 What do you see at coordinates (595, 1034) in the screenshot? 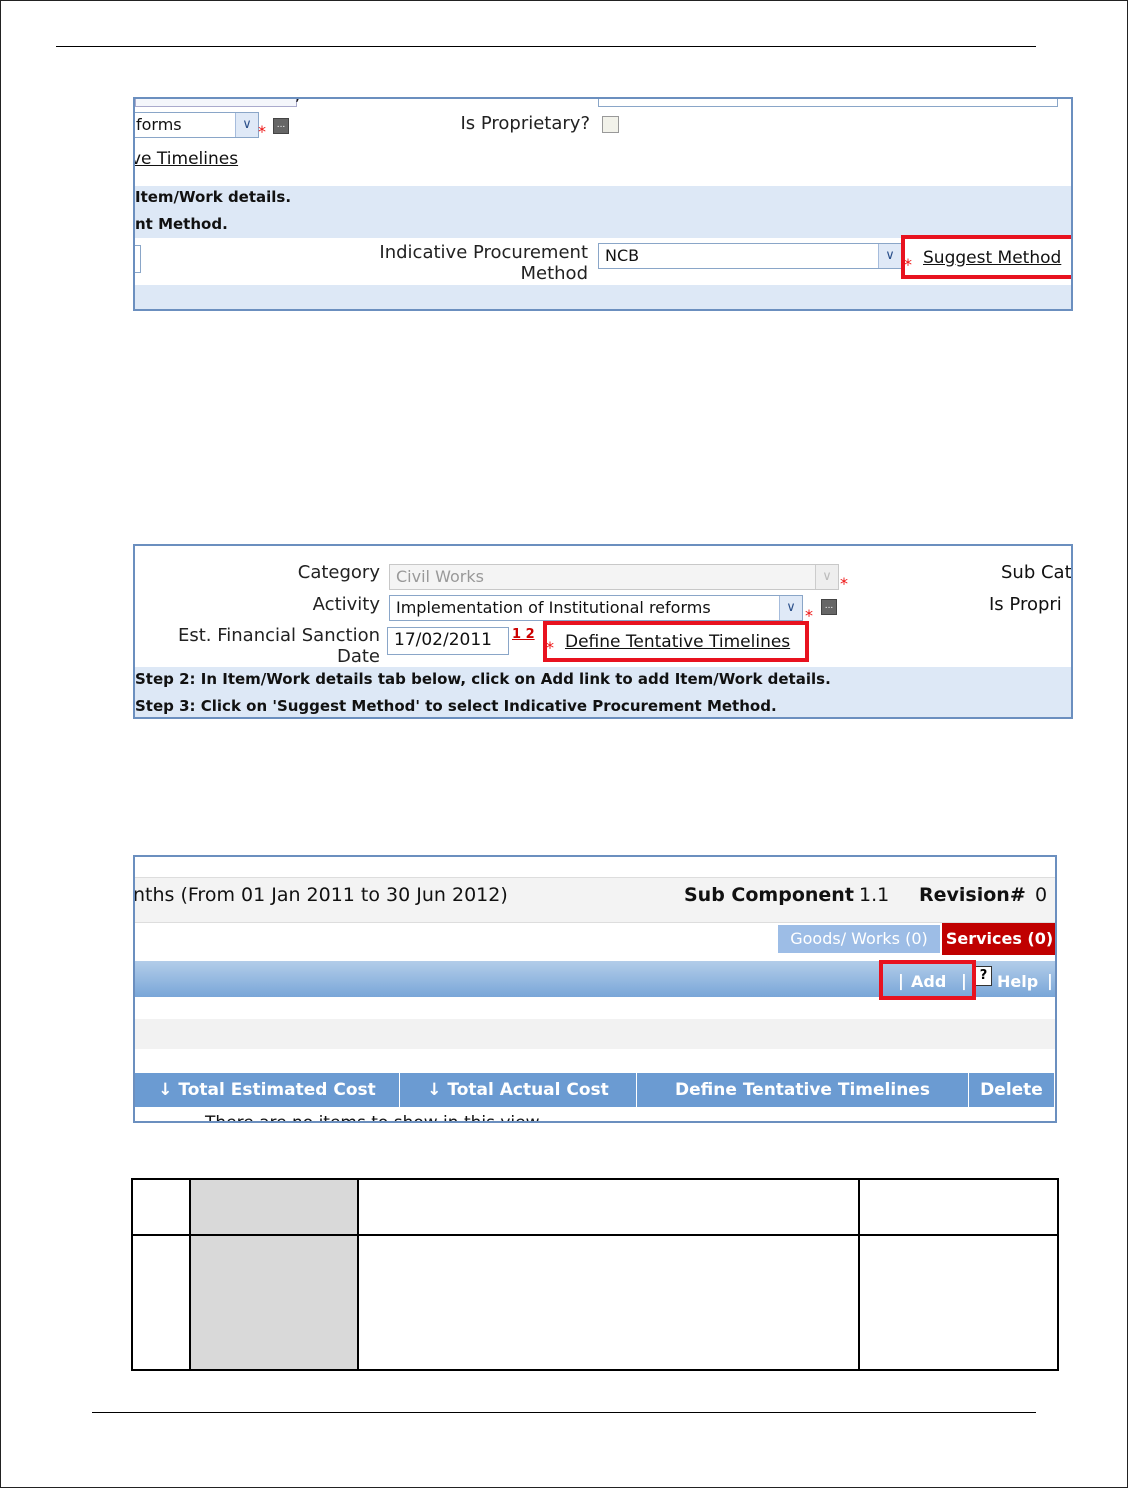
I see `stripe-row` at bounding box center [595, 1034].